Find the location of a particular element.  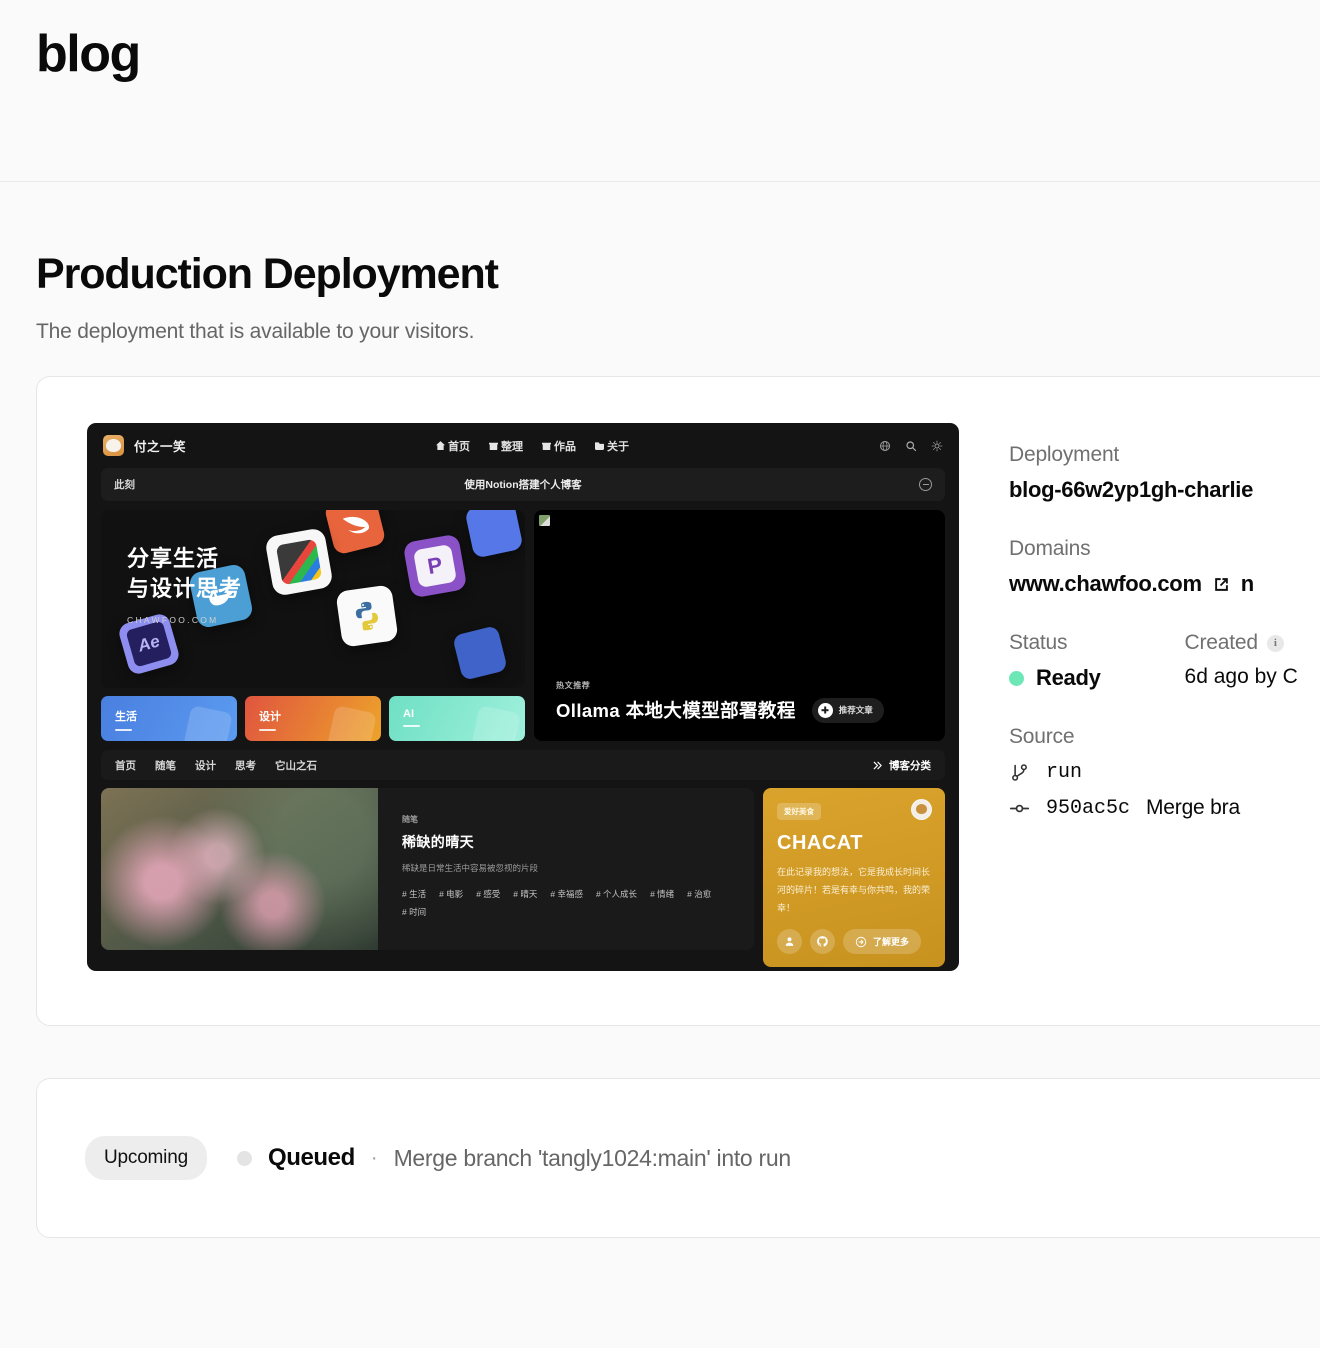

preview-nav-item-archive: 整理 is located at coordinates (506, 446).